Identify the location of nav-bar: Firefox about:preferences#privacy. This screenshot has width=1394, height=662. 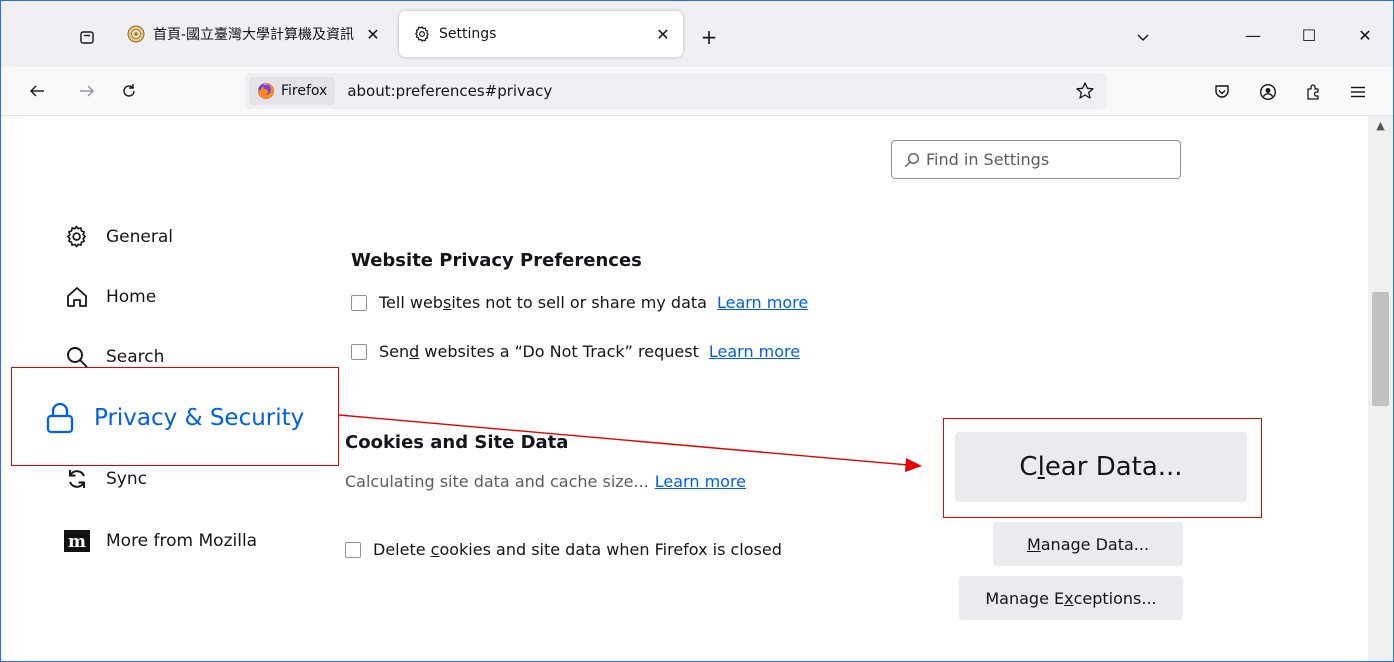
(697, 91).